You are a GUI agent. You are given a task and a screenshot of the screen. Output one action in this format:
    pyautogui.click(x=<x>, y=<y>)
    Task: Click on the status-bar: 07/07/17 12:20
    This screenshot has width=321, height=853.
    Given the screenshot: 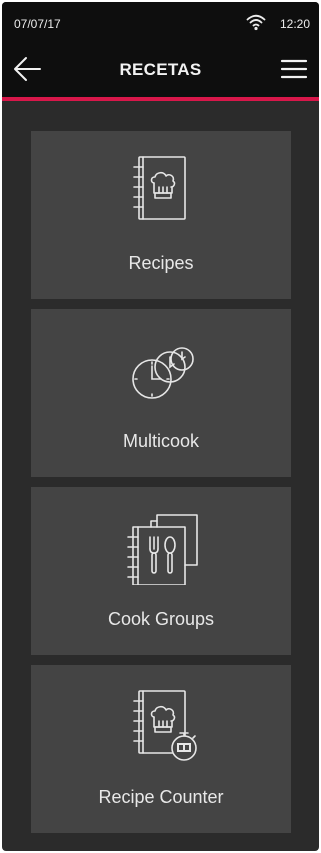 What is the action you would take?
    pyautogui.click(x=160, y=22)
    